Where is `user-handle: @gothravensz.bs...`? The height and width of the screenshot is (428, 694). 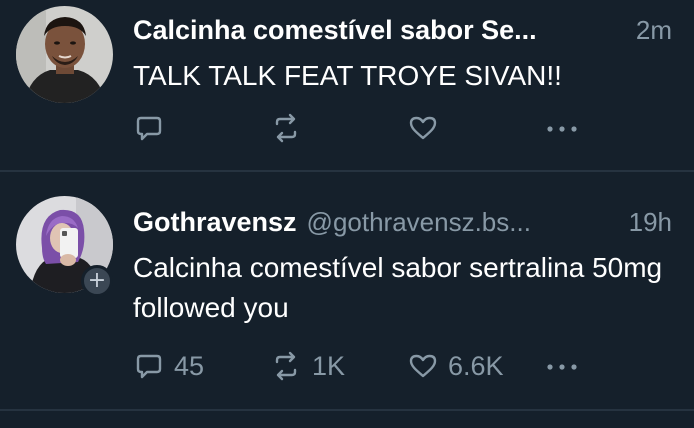 user-handle: @gothravensz.bs... is located at coordinates (419, 222).